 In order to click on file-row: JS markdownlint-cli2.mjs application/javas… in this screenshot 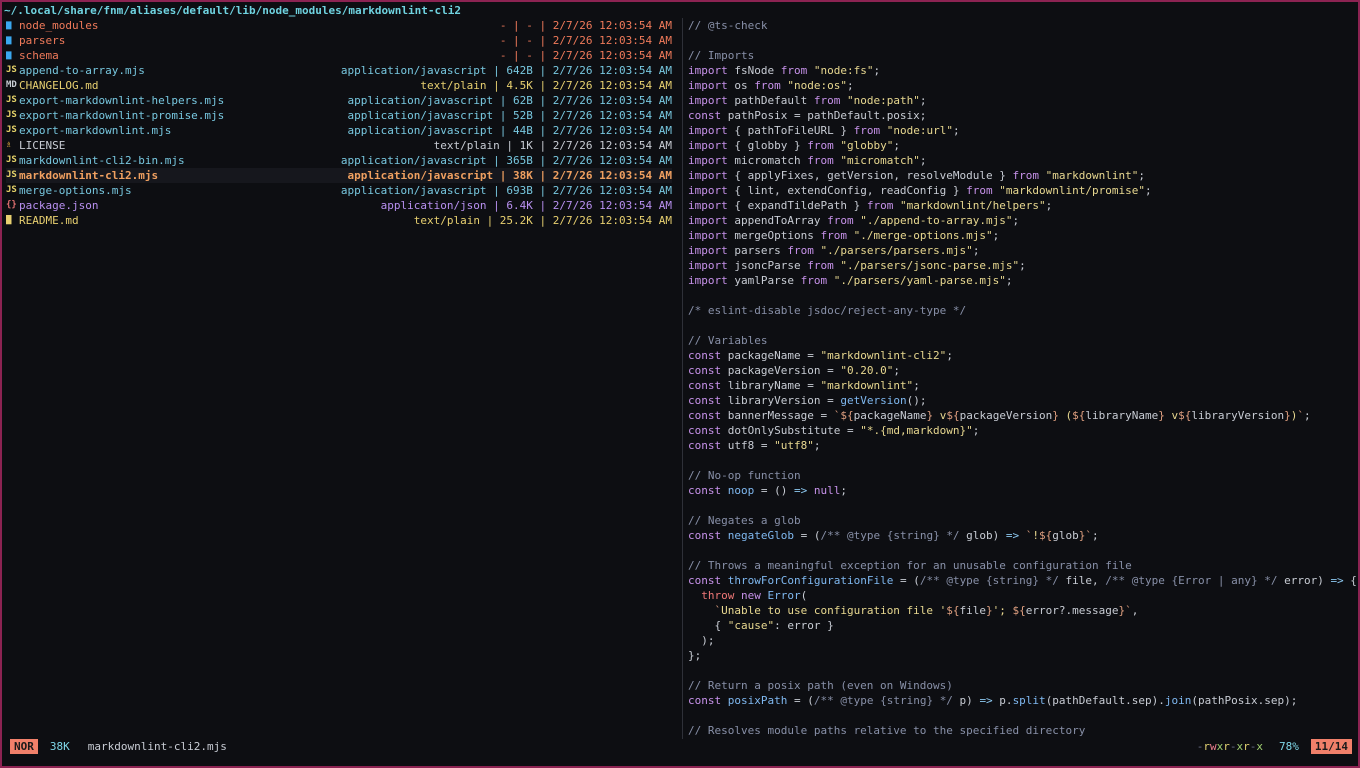, I will do `click(339, 175)`.